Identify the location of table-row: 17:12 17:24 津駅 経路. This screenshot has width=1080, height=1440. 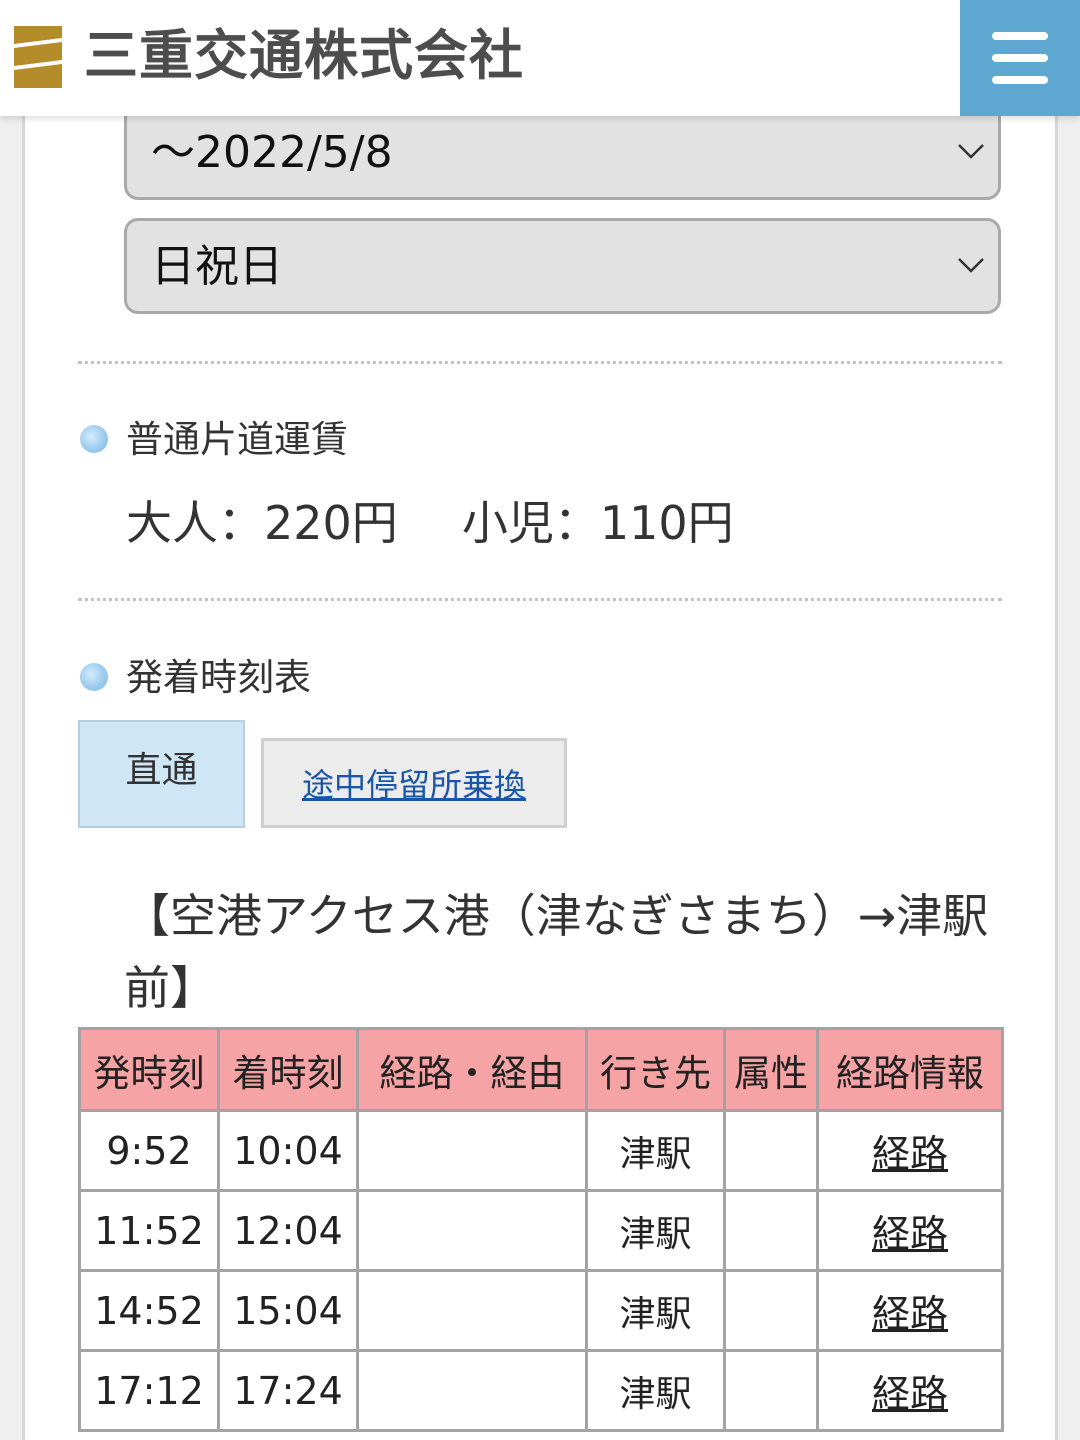
(541, 1390).